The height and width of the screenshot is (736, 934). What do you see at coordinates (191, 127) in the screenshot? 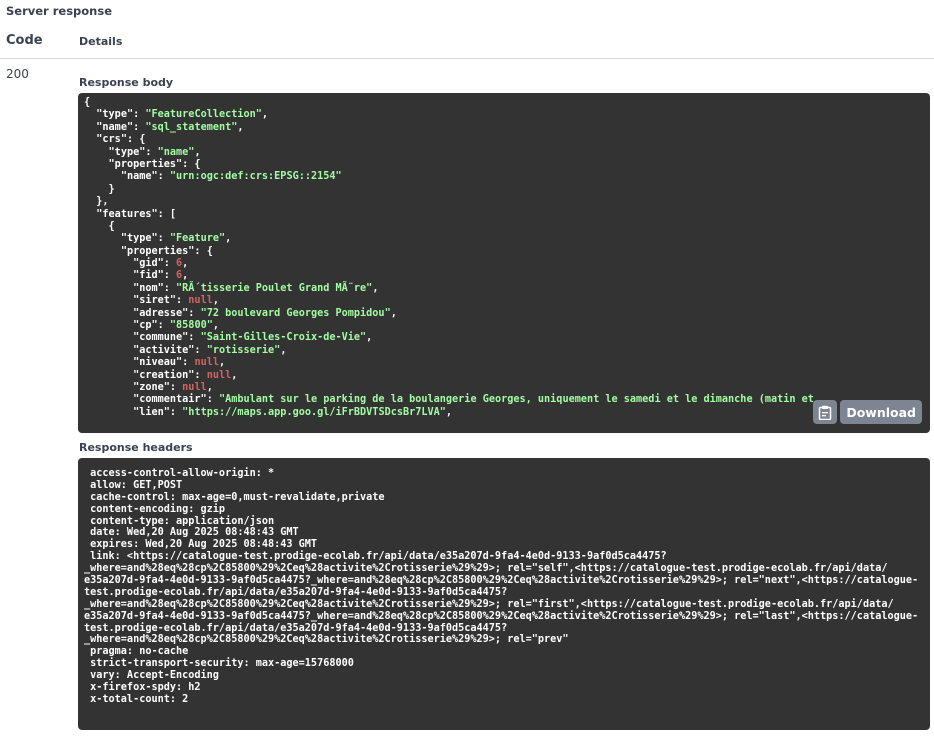
I see `json-token: "sql_statement"` at bounding box center [191, 127].